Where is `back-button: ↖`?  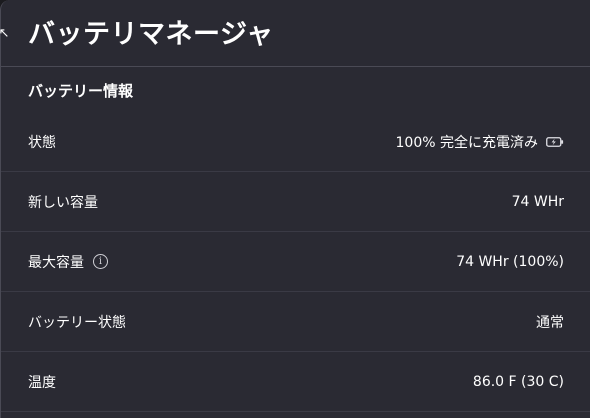 back-button: ↖ is located at coordinates (6, 33).